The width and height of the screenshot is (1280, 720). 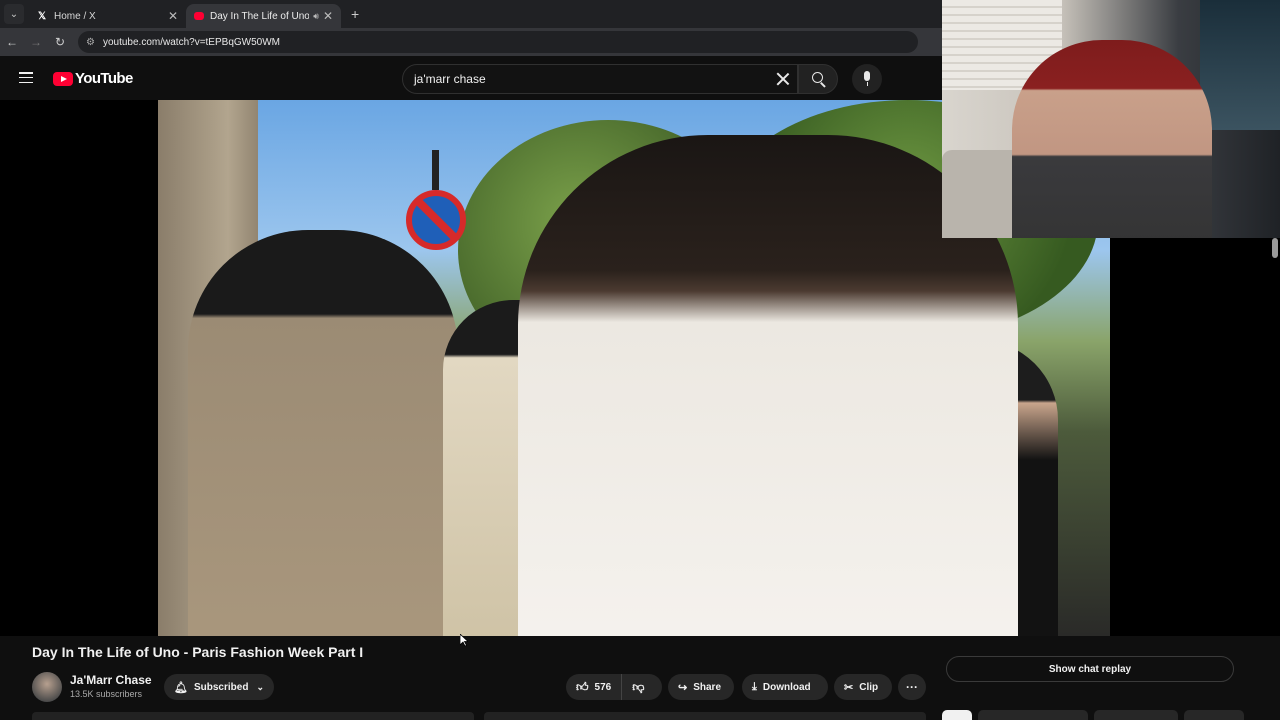 I want to click on below-fold-content, so click(x=640, y=714).